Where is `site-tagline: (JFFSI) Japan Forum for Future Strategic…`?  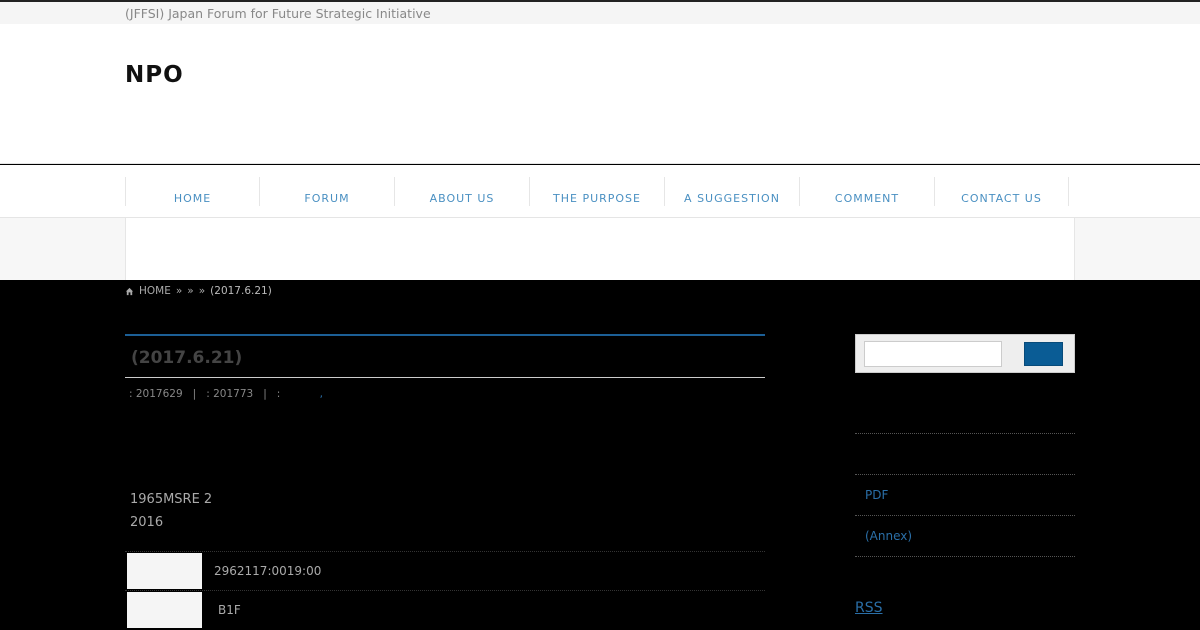
site-tagline: (JFFSI) Japan Forum for Future Strategic… is located at coordinates (278, 13).